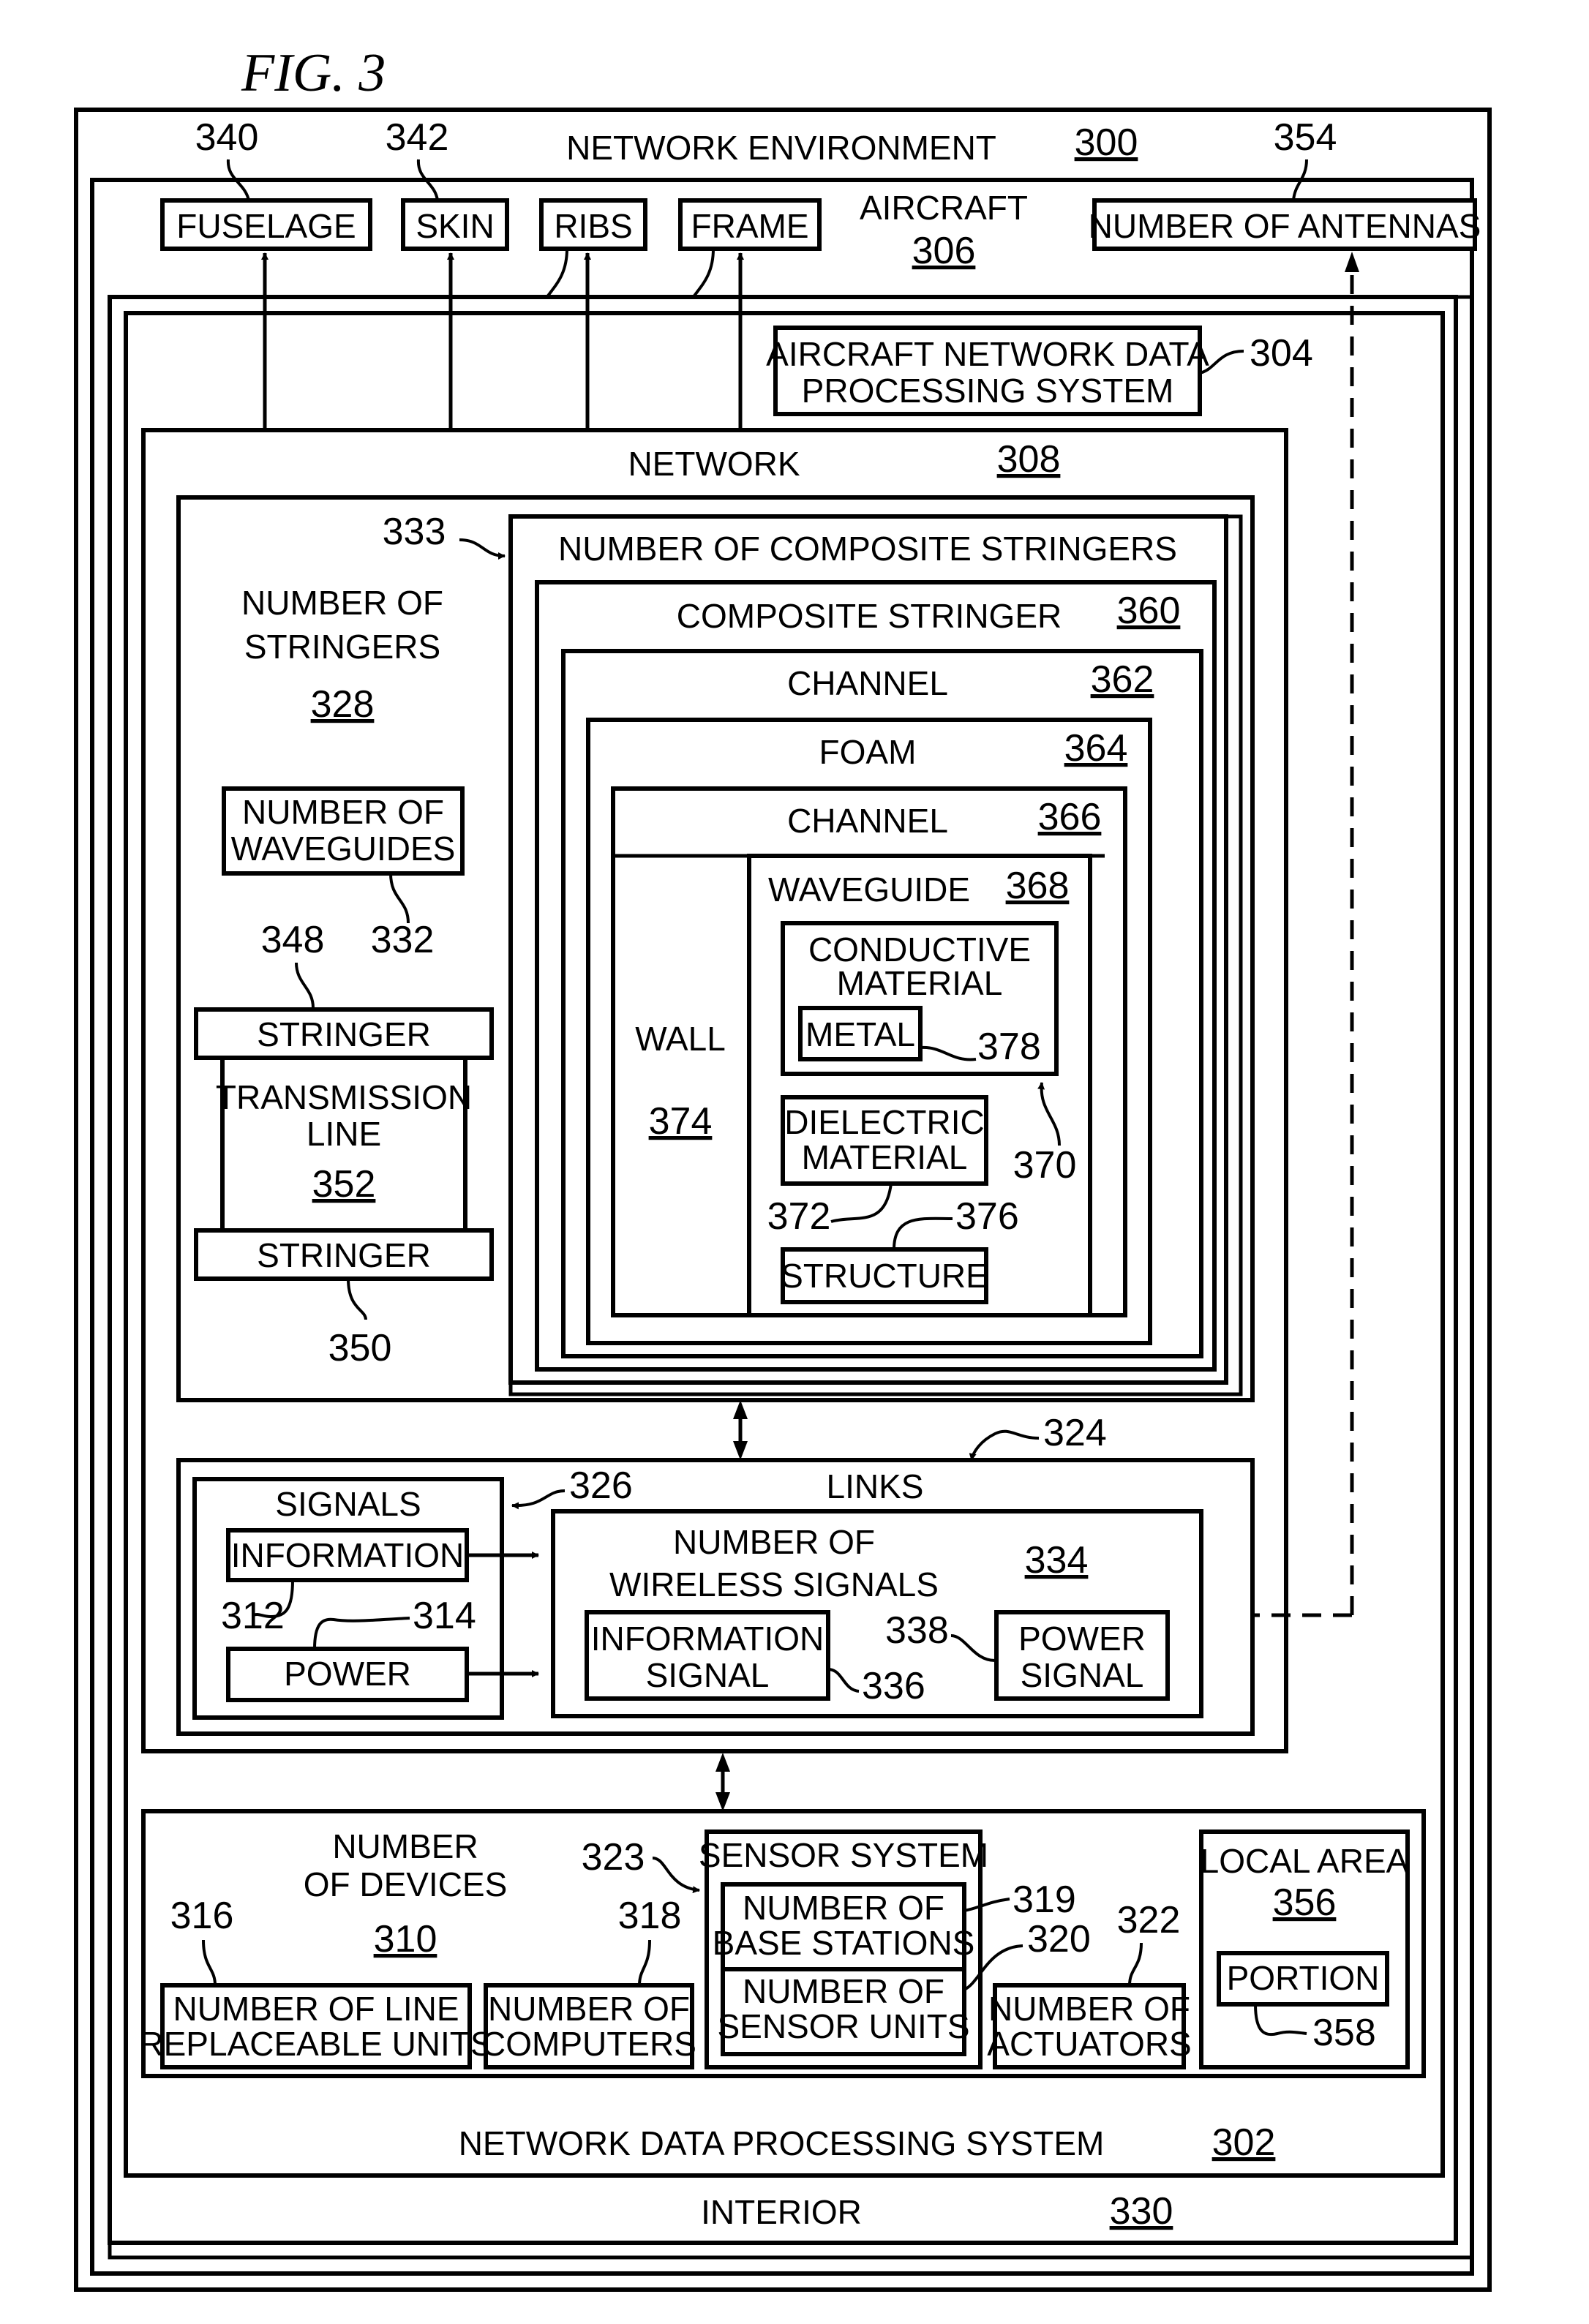 The image size is (1589, 2324). What do you see at coordinates (1089, 2044) in the screenshot?
I see `actuators-line2: ACTUATORS` at bounding box center [1089, 2044].